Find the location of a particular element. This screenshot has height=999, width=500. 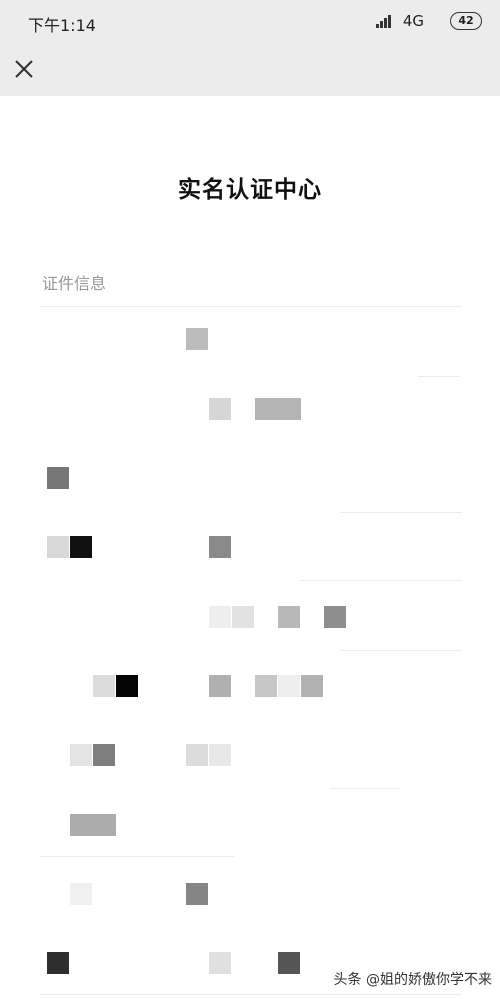

nav-bar is located at coordinates (250, 70).